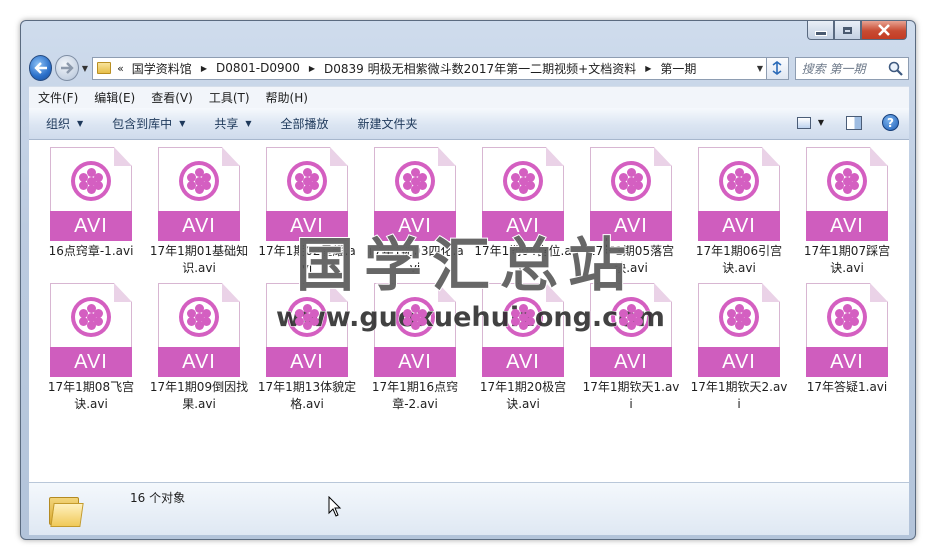  I want to click on file-item: AVI 17年1期09倒因找果.avi, so click(199, 351).